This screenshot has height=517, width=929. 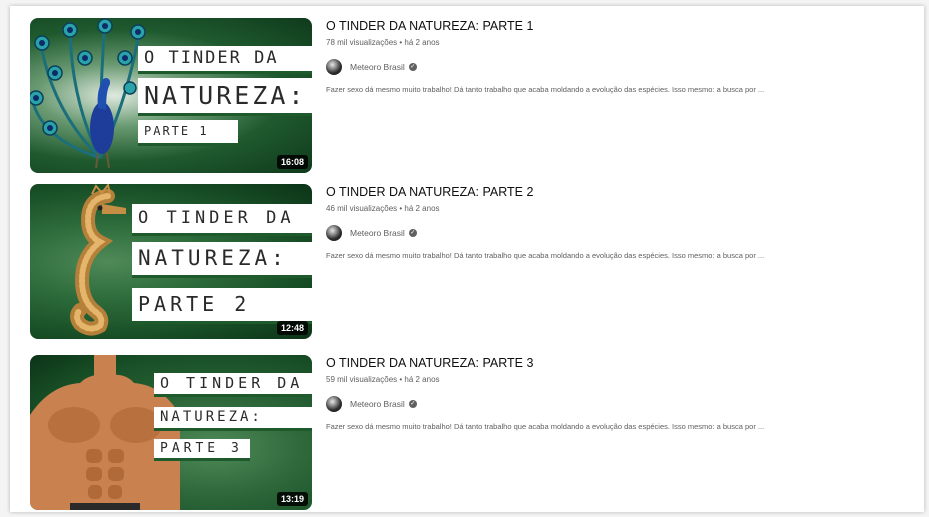 What do you see at coordinates (292, 328) in the screenshot?
I see `duration-badge: 12:48` at bounding box center [292, 328].